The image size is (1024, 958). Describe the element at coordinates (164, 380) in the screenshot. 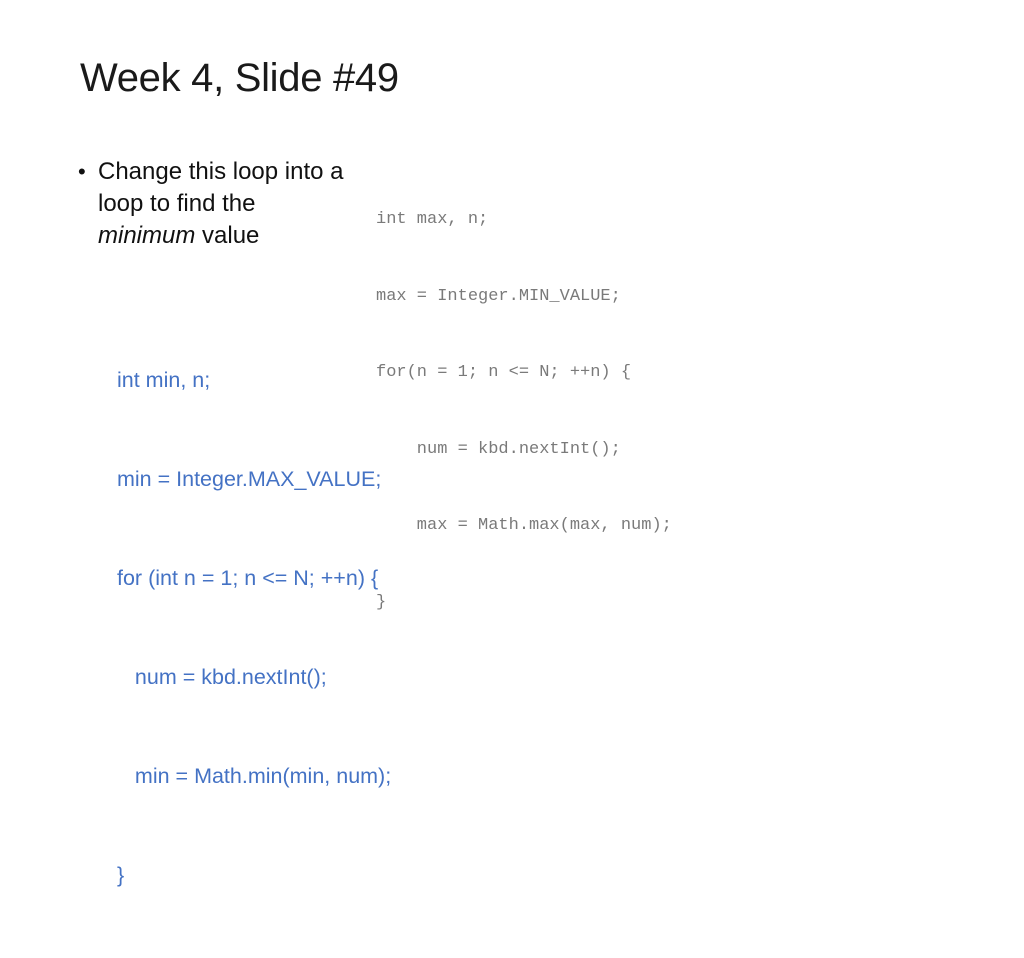

I see `code-line: int min, n;` at that location.